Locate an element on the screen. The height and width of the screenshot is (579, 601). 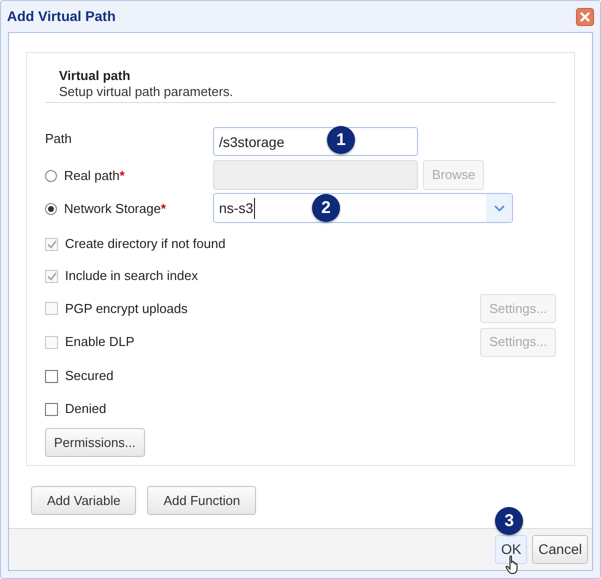
radio-button is located at coordinates (51, 208).